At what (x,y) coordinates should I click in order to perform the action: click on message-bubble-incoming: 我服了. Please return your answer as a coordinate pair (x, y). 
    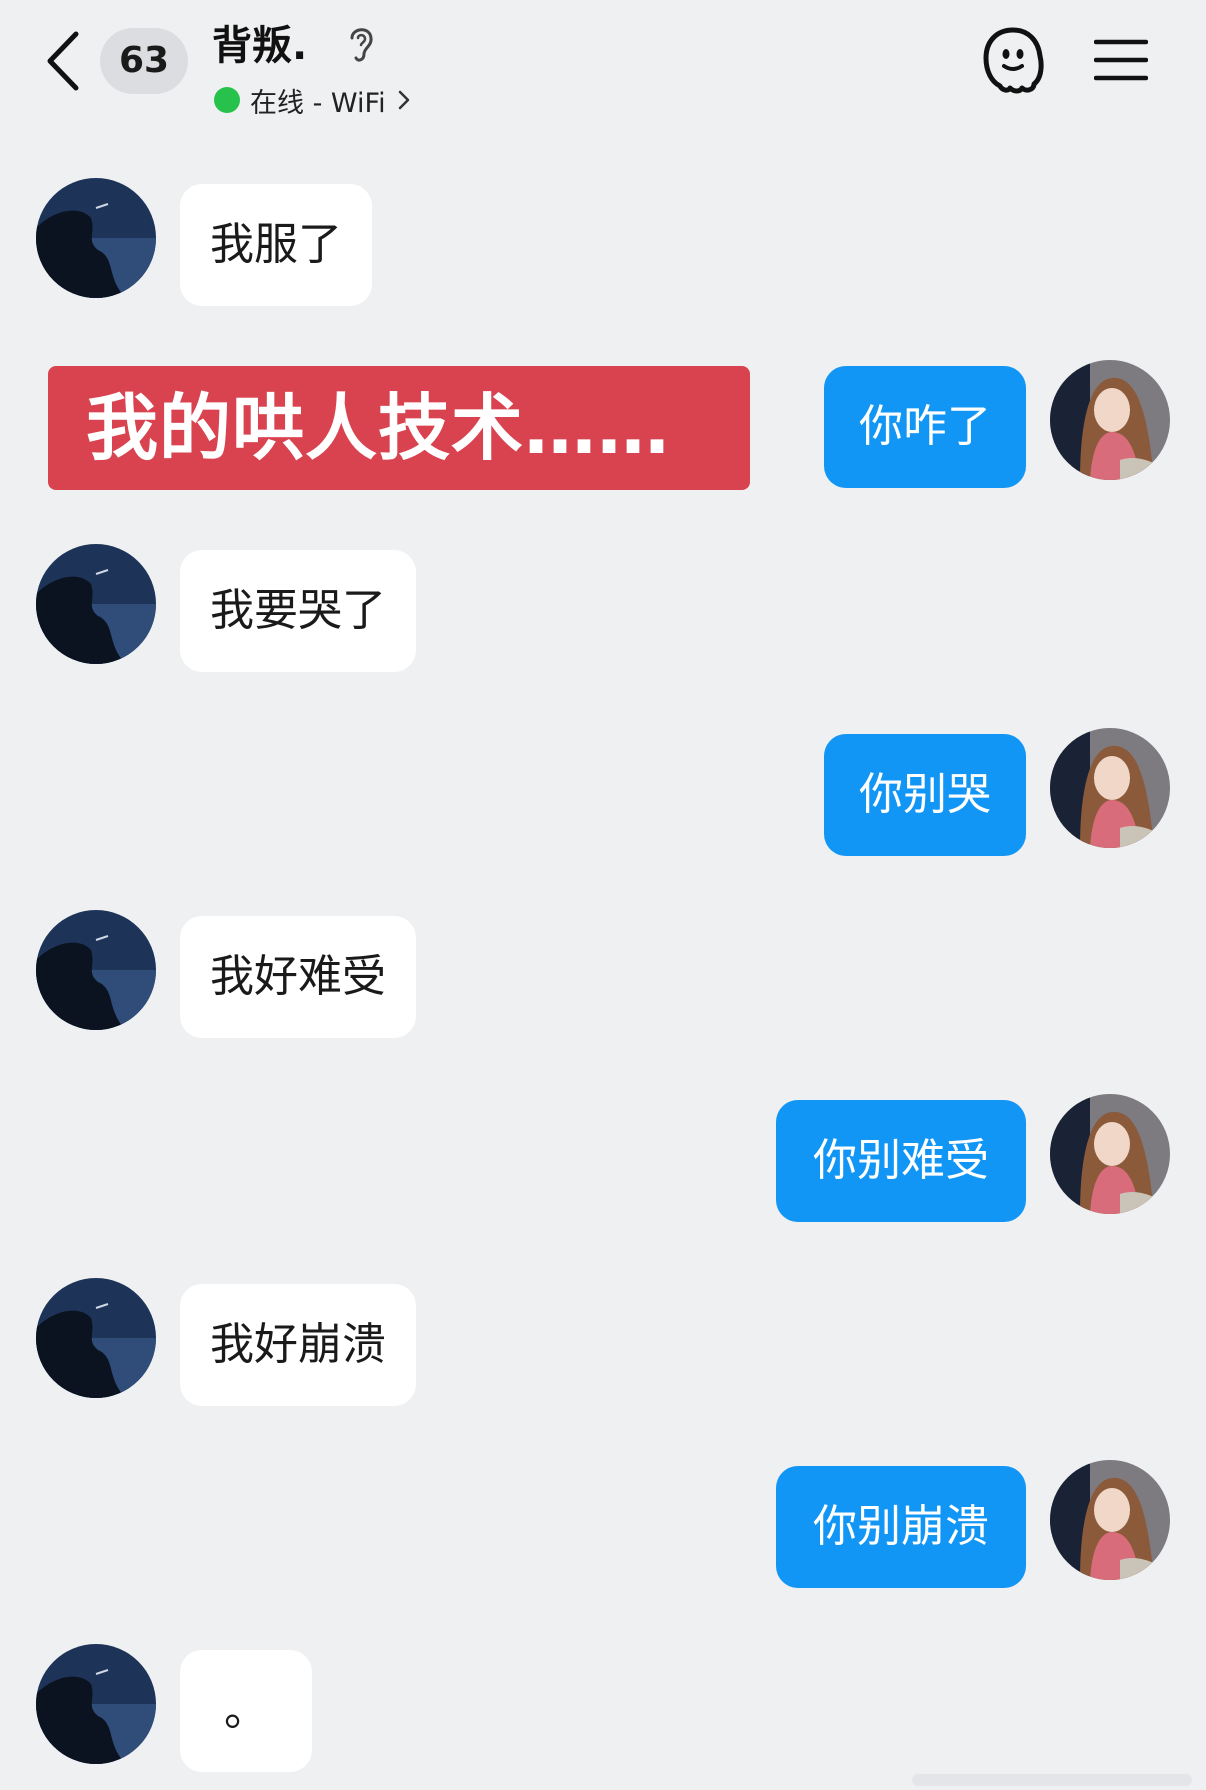
    Looking at the image, I should click on (276, 245).